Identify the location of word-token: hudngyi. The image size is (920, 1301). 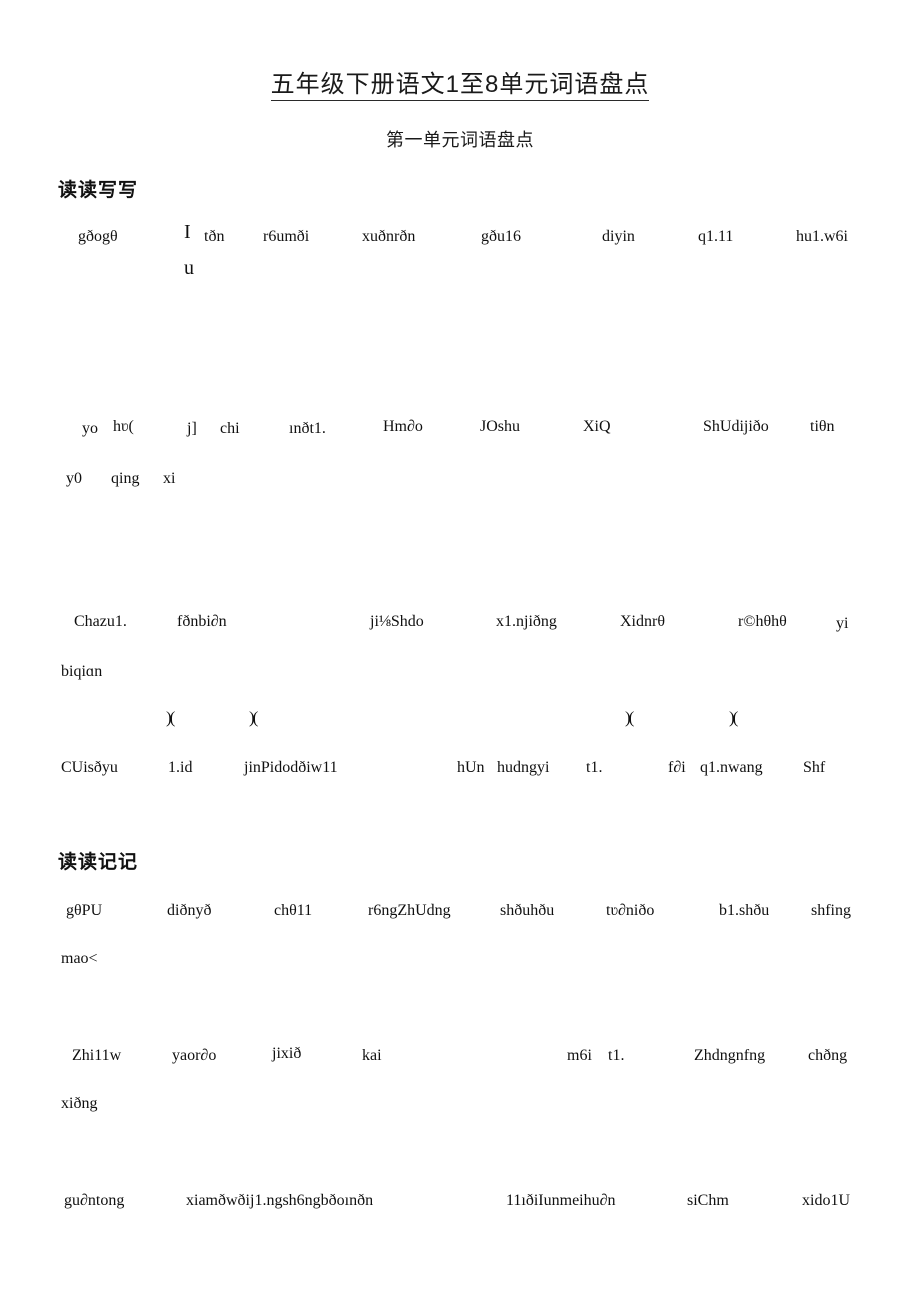
(523, 767).